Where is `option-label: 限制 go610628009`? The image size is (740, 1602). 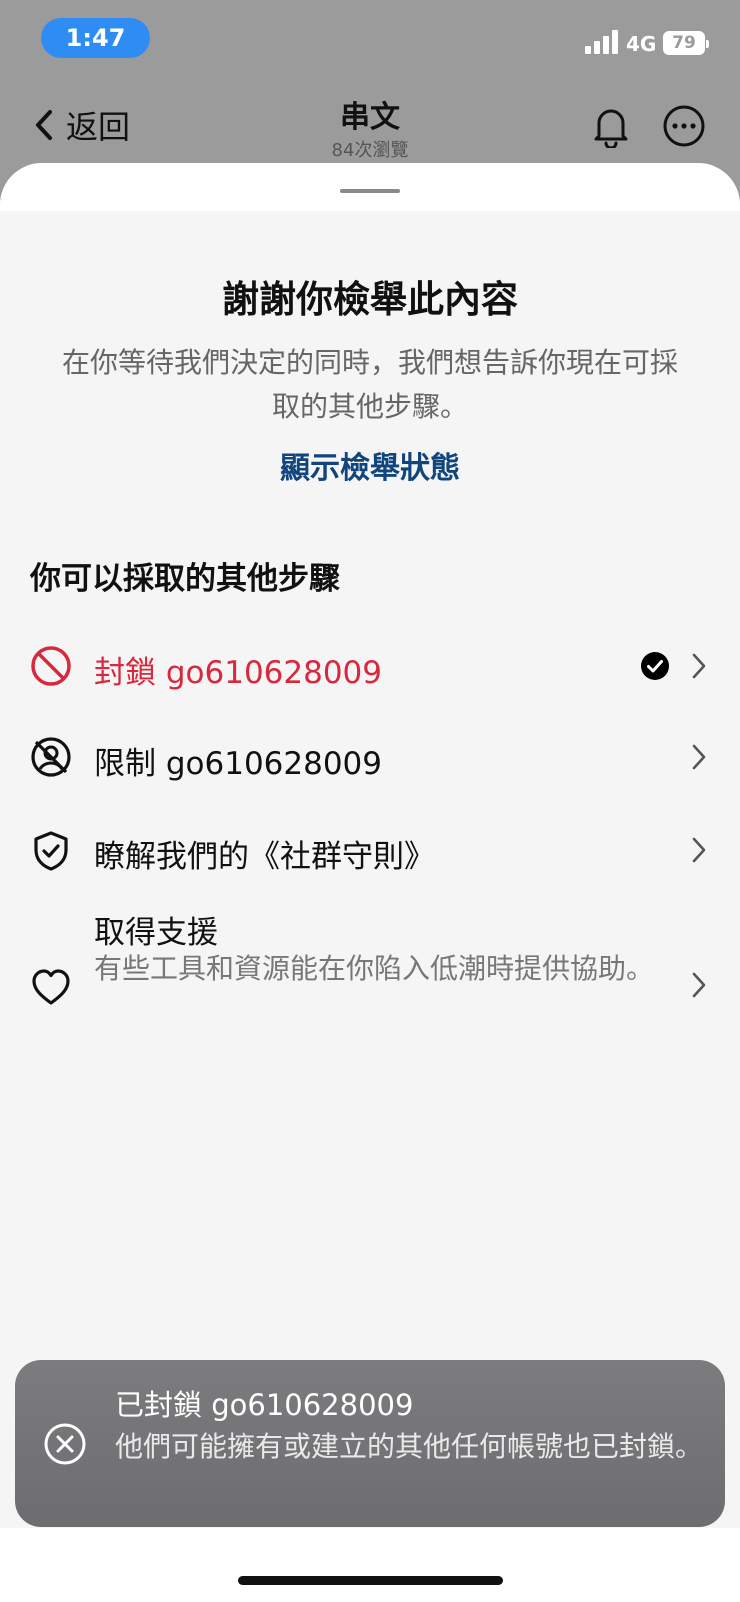 option-label: 限制 go610628009 is located at coordinates (238, 764).